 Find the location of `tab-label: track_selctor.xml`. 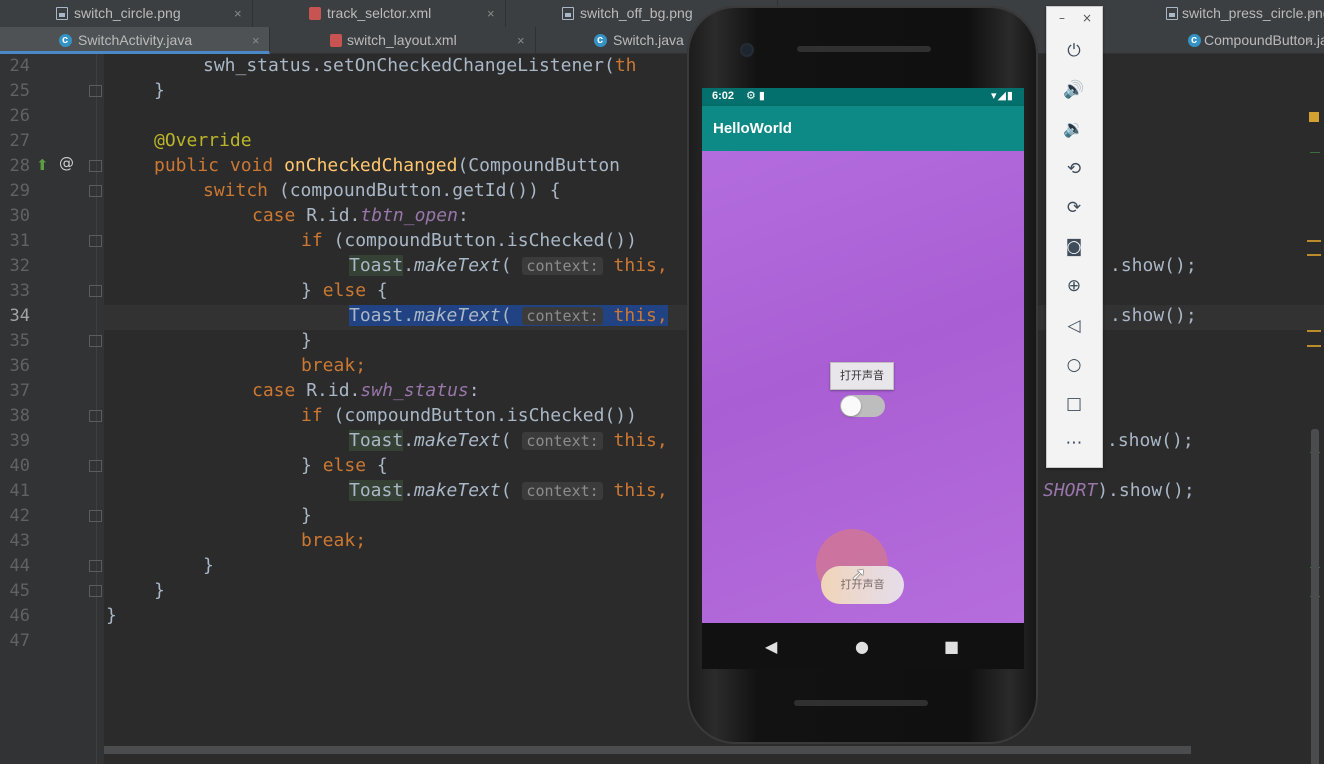

tab-label: track_selctor.xml is located at coordinates (379, 13).